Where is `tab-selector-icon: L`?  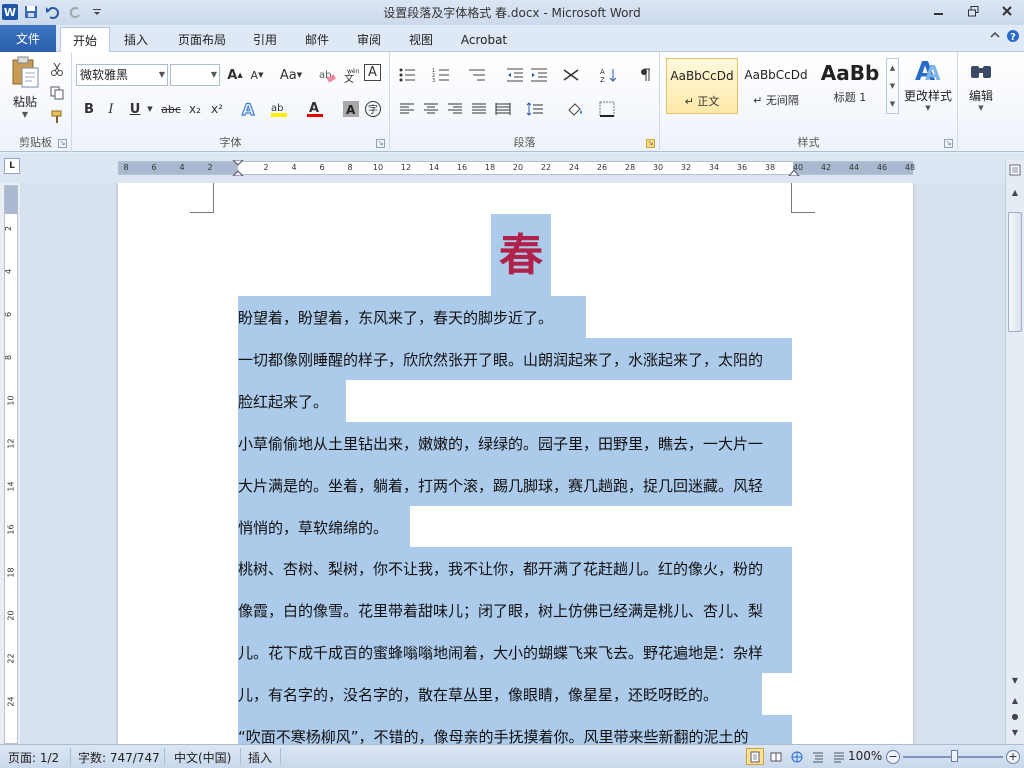
tab-selector-icon: L is located at coordinates (12, 166).